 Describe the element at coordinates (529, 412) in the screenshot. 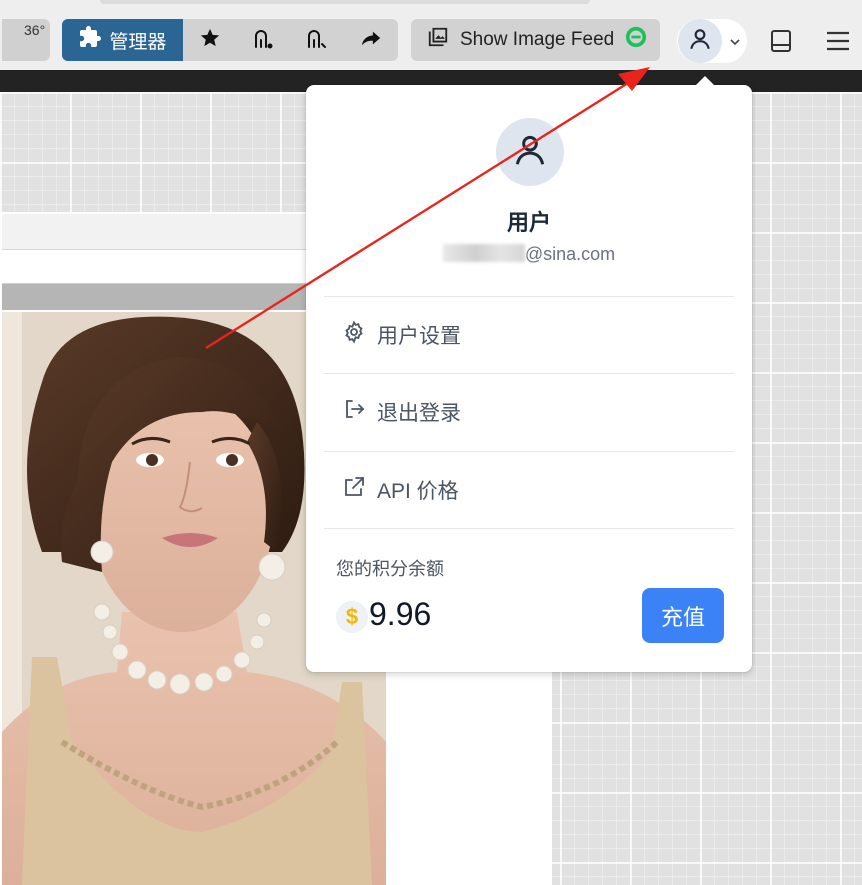

I see `menu-item-logout: 退出登录` at that location.